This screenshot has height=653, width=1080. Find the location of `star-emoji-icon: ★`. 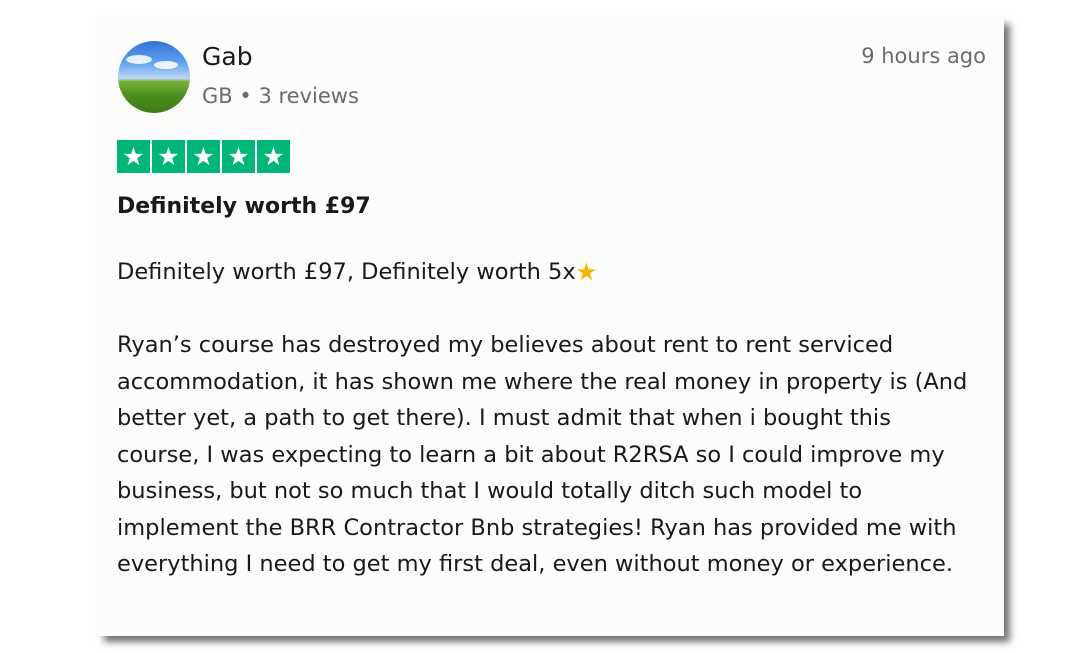

star-emoji-icon: ★ is located at coordinates (586, 272).